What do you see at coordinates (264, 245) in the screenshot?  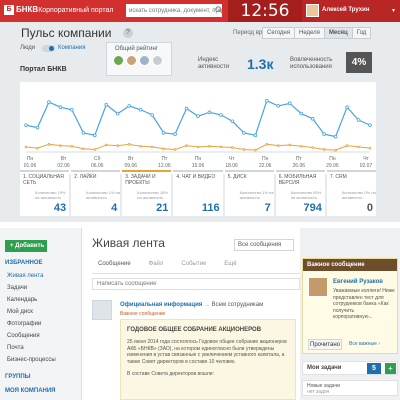 I see `feed-filter: Все сообщения` at bounding box center [264, 245].